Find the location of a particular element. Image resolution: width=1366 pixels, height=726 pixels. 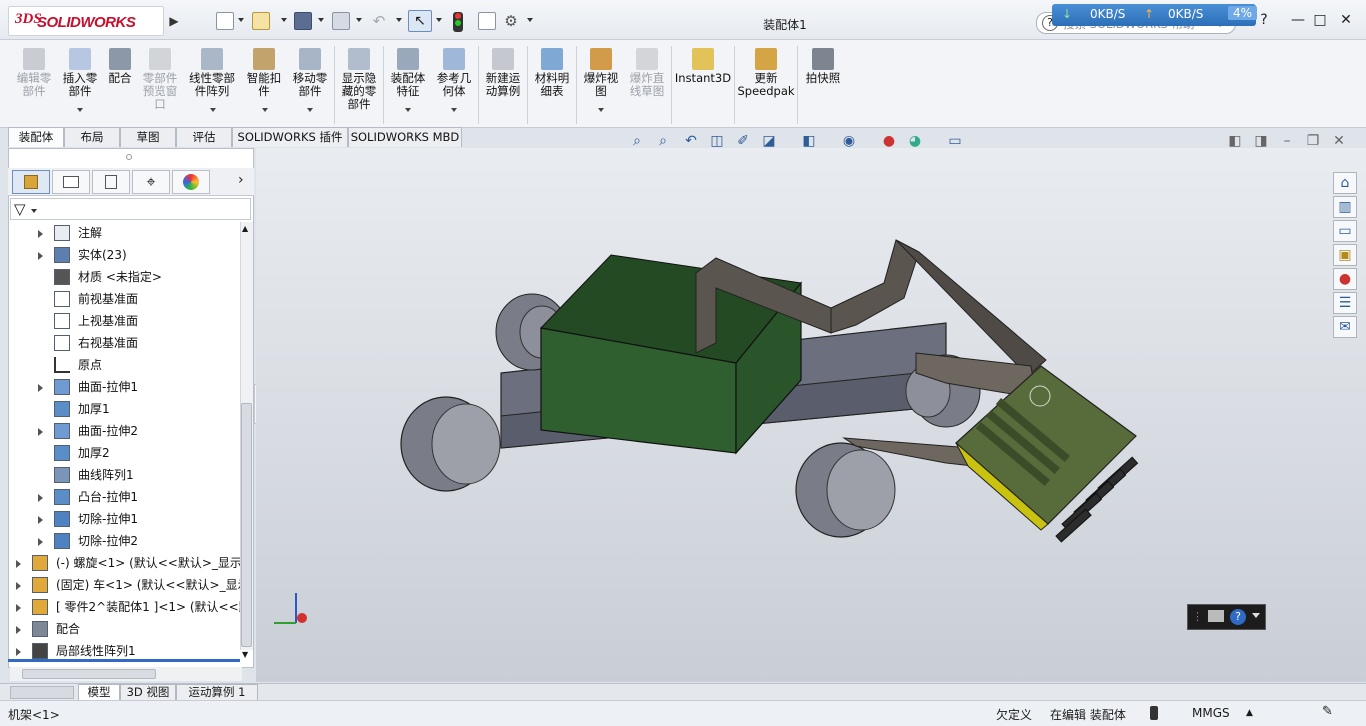

instant3d-button: Instant3D is located at coordinates (703, 66).